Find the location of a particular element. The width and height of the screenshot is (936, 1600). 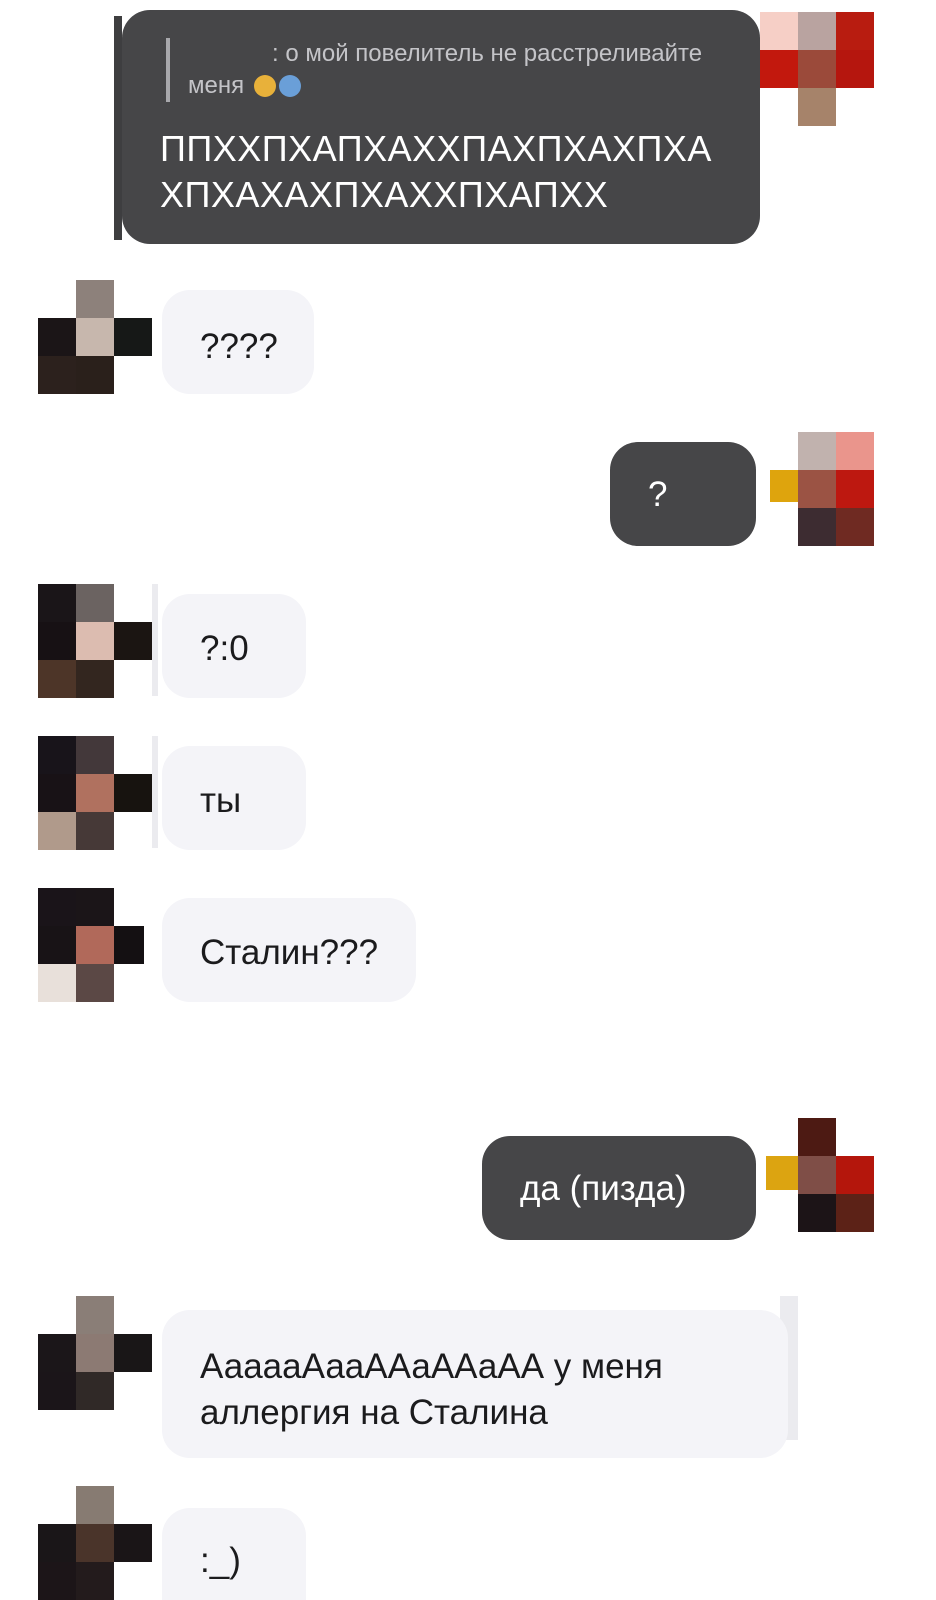

message-text: ???? is located at coordinates (239, 346).